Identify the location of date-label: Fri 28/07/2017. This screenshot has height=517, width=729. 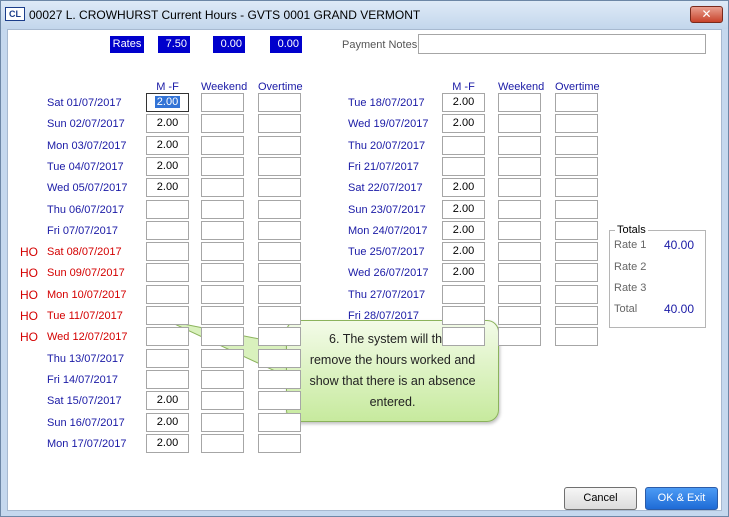
(383, 316).